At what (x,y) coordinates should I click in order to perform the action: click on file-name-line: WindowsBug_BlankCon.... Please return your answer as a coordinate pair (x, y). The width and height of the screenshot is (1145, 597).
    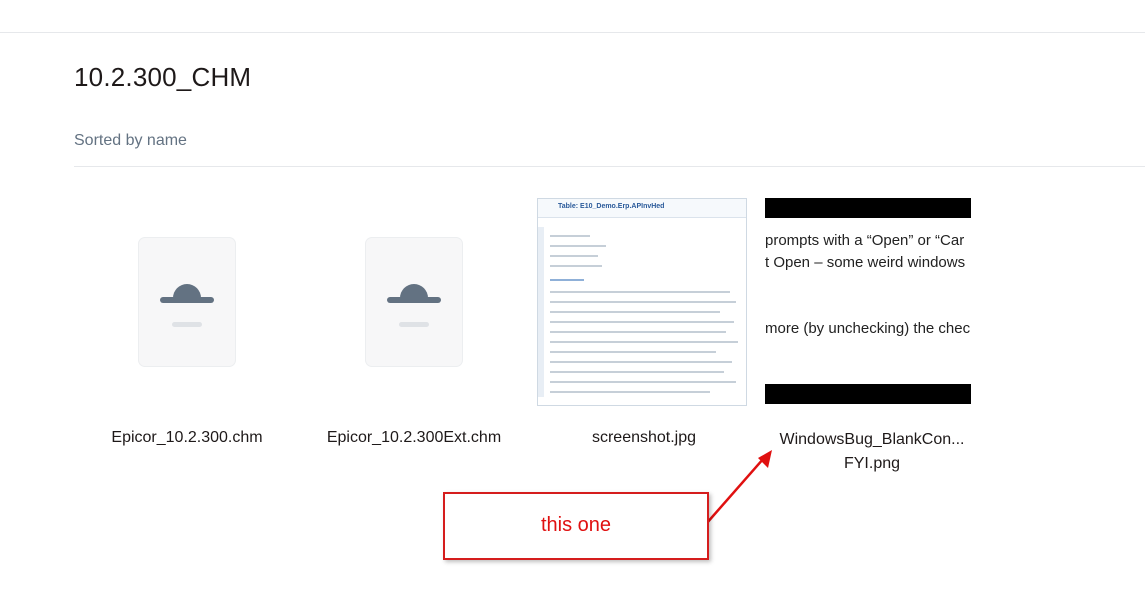
    Looking at the image, I should click on (872, 439).